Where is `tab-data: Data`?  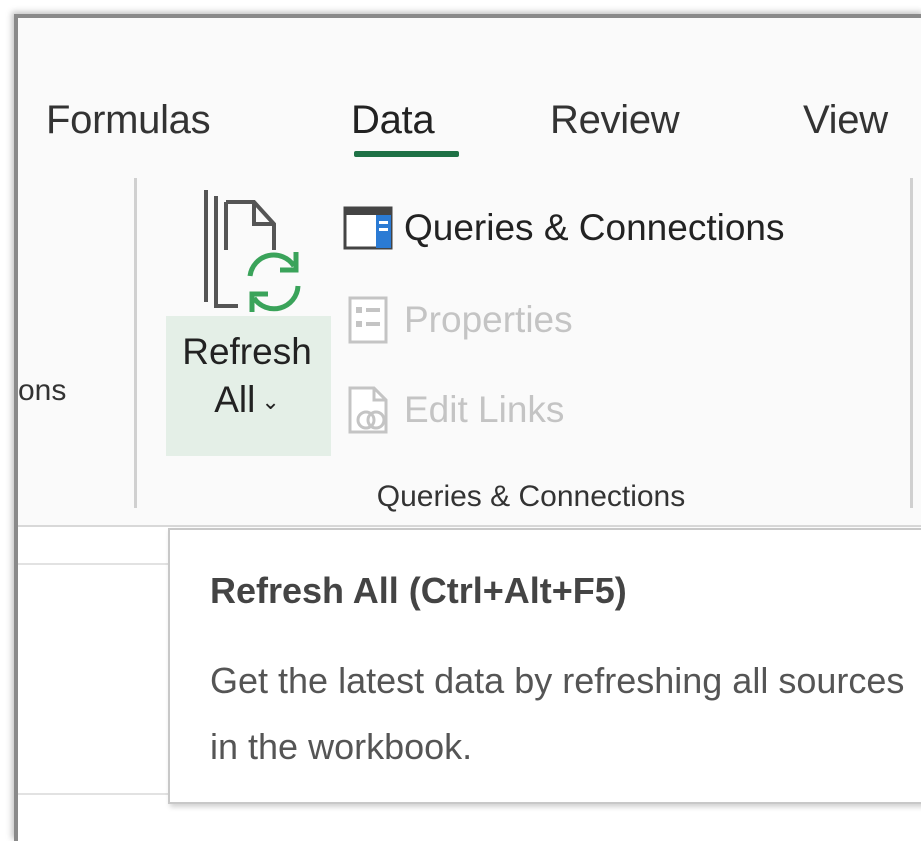
tab-data: Data is located at coordinates (393, 120).